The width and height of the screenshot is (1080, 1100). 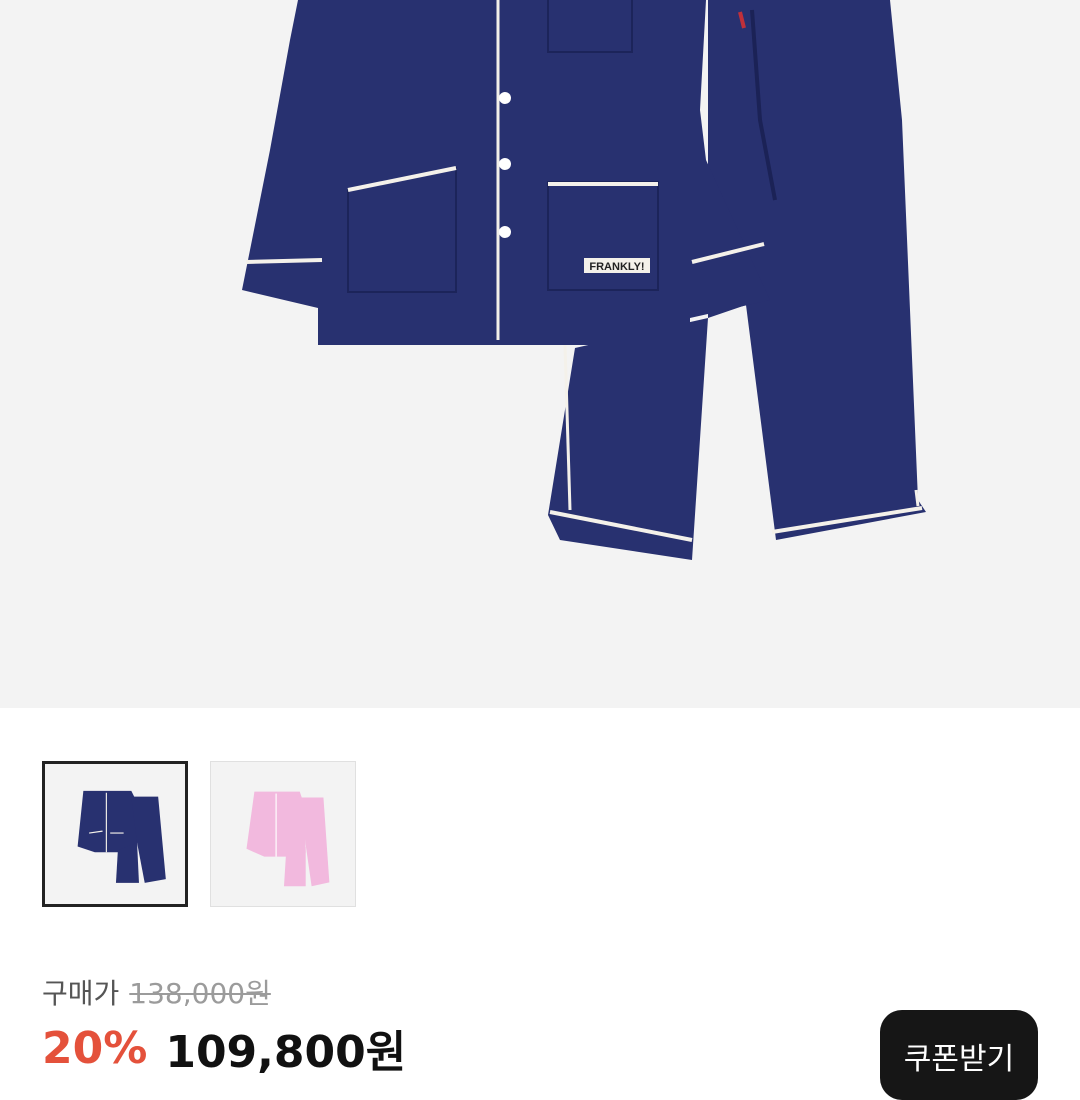 I want to click on sale-price-row: 20% 109,800원, so click(x=224, y=1049).